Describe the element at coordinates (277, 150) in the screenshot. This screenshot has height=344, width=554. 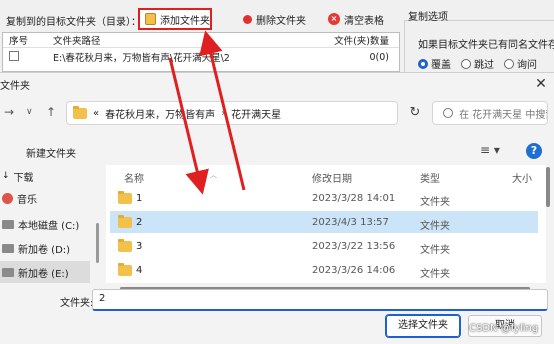
I see `command-bar: 新建文件夹 ≡ ▾ ?` at that location.